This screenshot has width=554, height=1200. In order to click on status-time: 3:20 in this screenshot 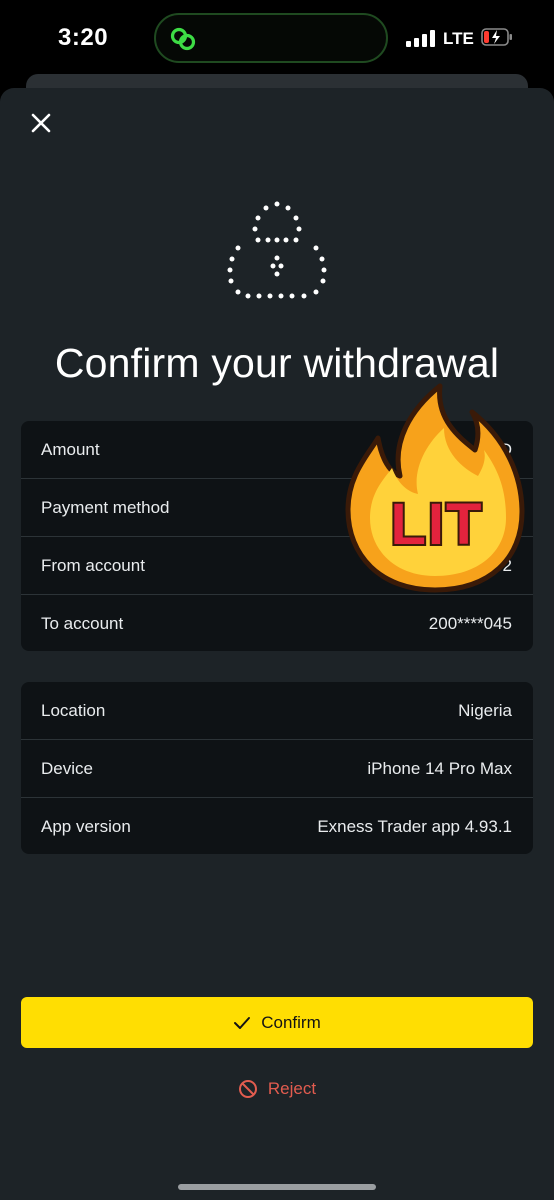, I will do `click(83, 37)`.